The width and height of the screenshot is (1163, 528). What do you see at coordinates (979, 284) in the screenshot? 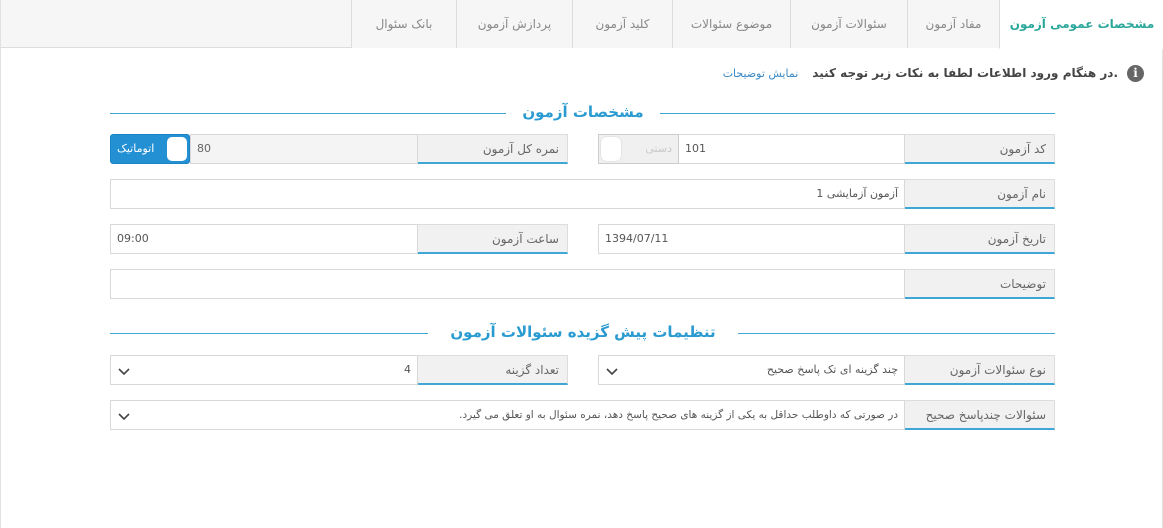
I see `description-label: توضیحات` at bounding box center [979, 284].